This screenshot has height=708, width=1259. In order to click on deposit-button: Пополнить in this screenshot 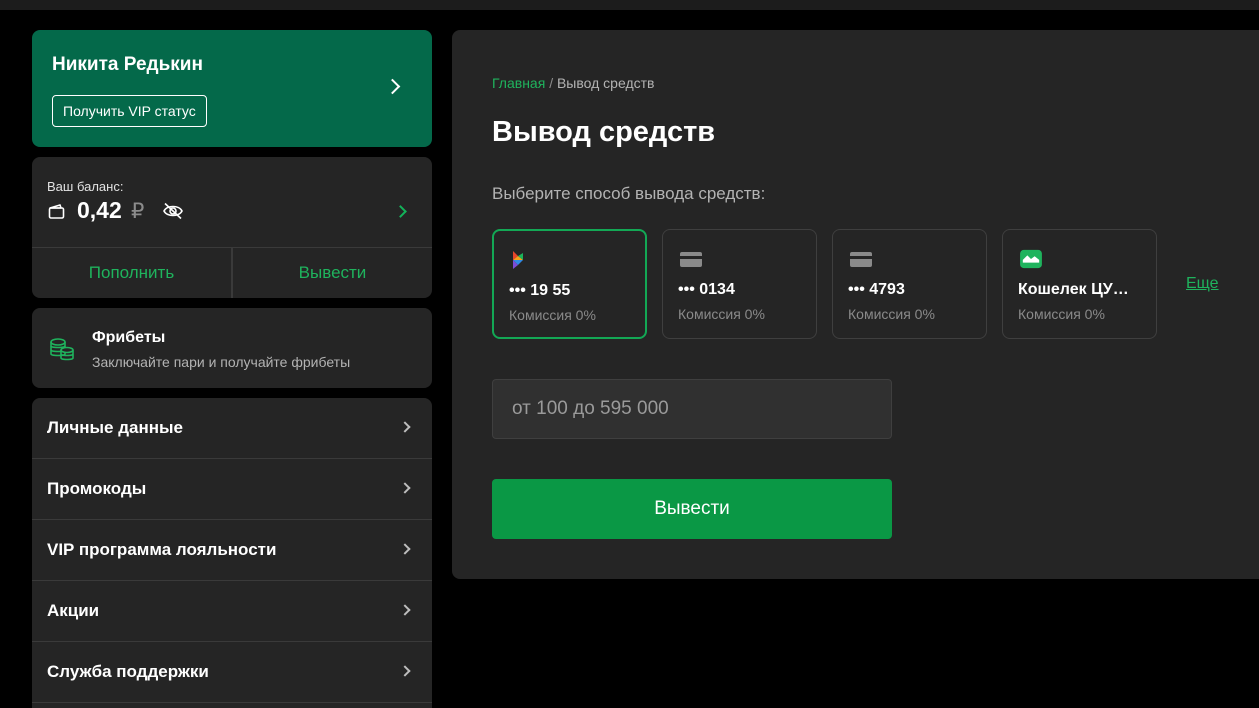, I will do `click(131, 273)`.